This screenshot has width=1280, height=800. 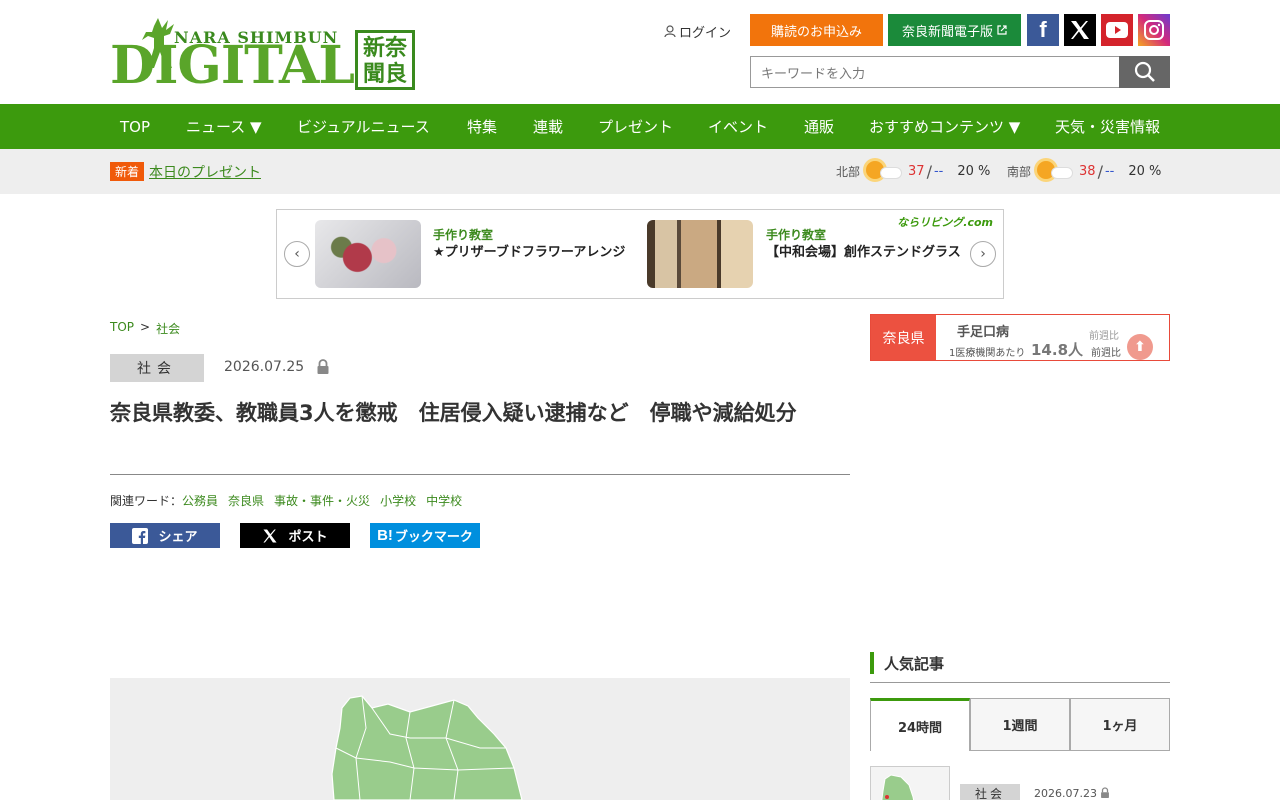 I want to click on weather-area: 北部, so click(x=848, y=171).